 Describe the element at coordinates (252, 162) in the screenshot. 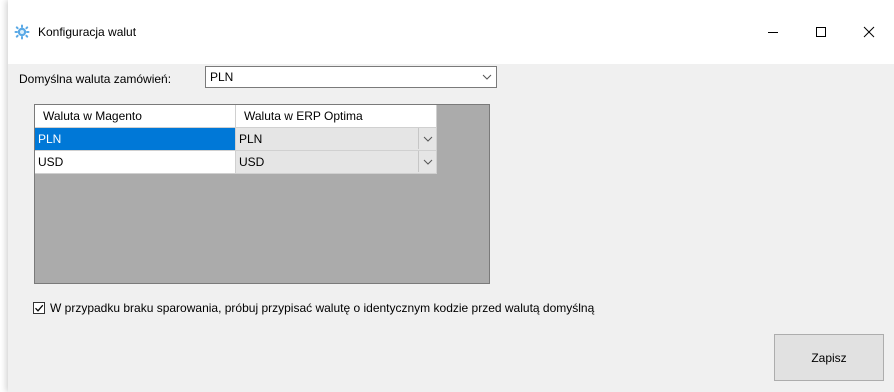

I see `erp-currency-value: USD` at that location.